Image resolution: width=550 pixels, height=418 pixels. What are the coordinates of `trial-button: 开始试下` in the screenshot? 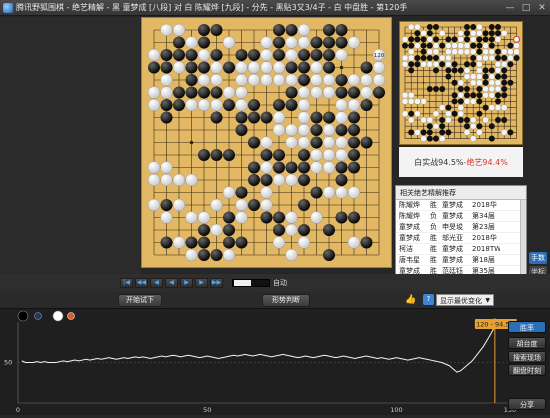 It's located at (140, 300).